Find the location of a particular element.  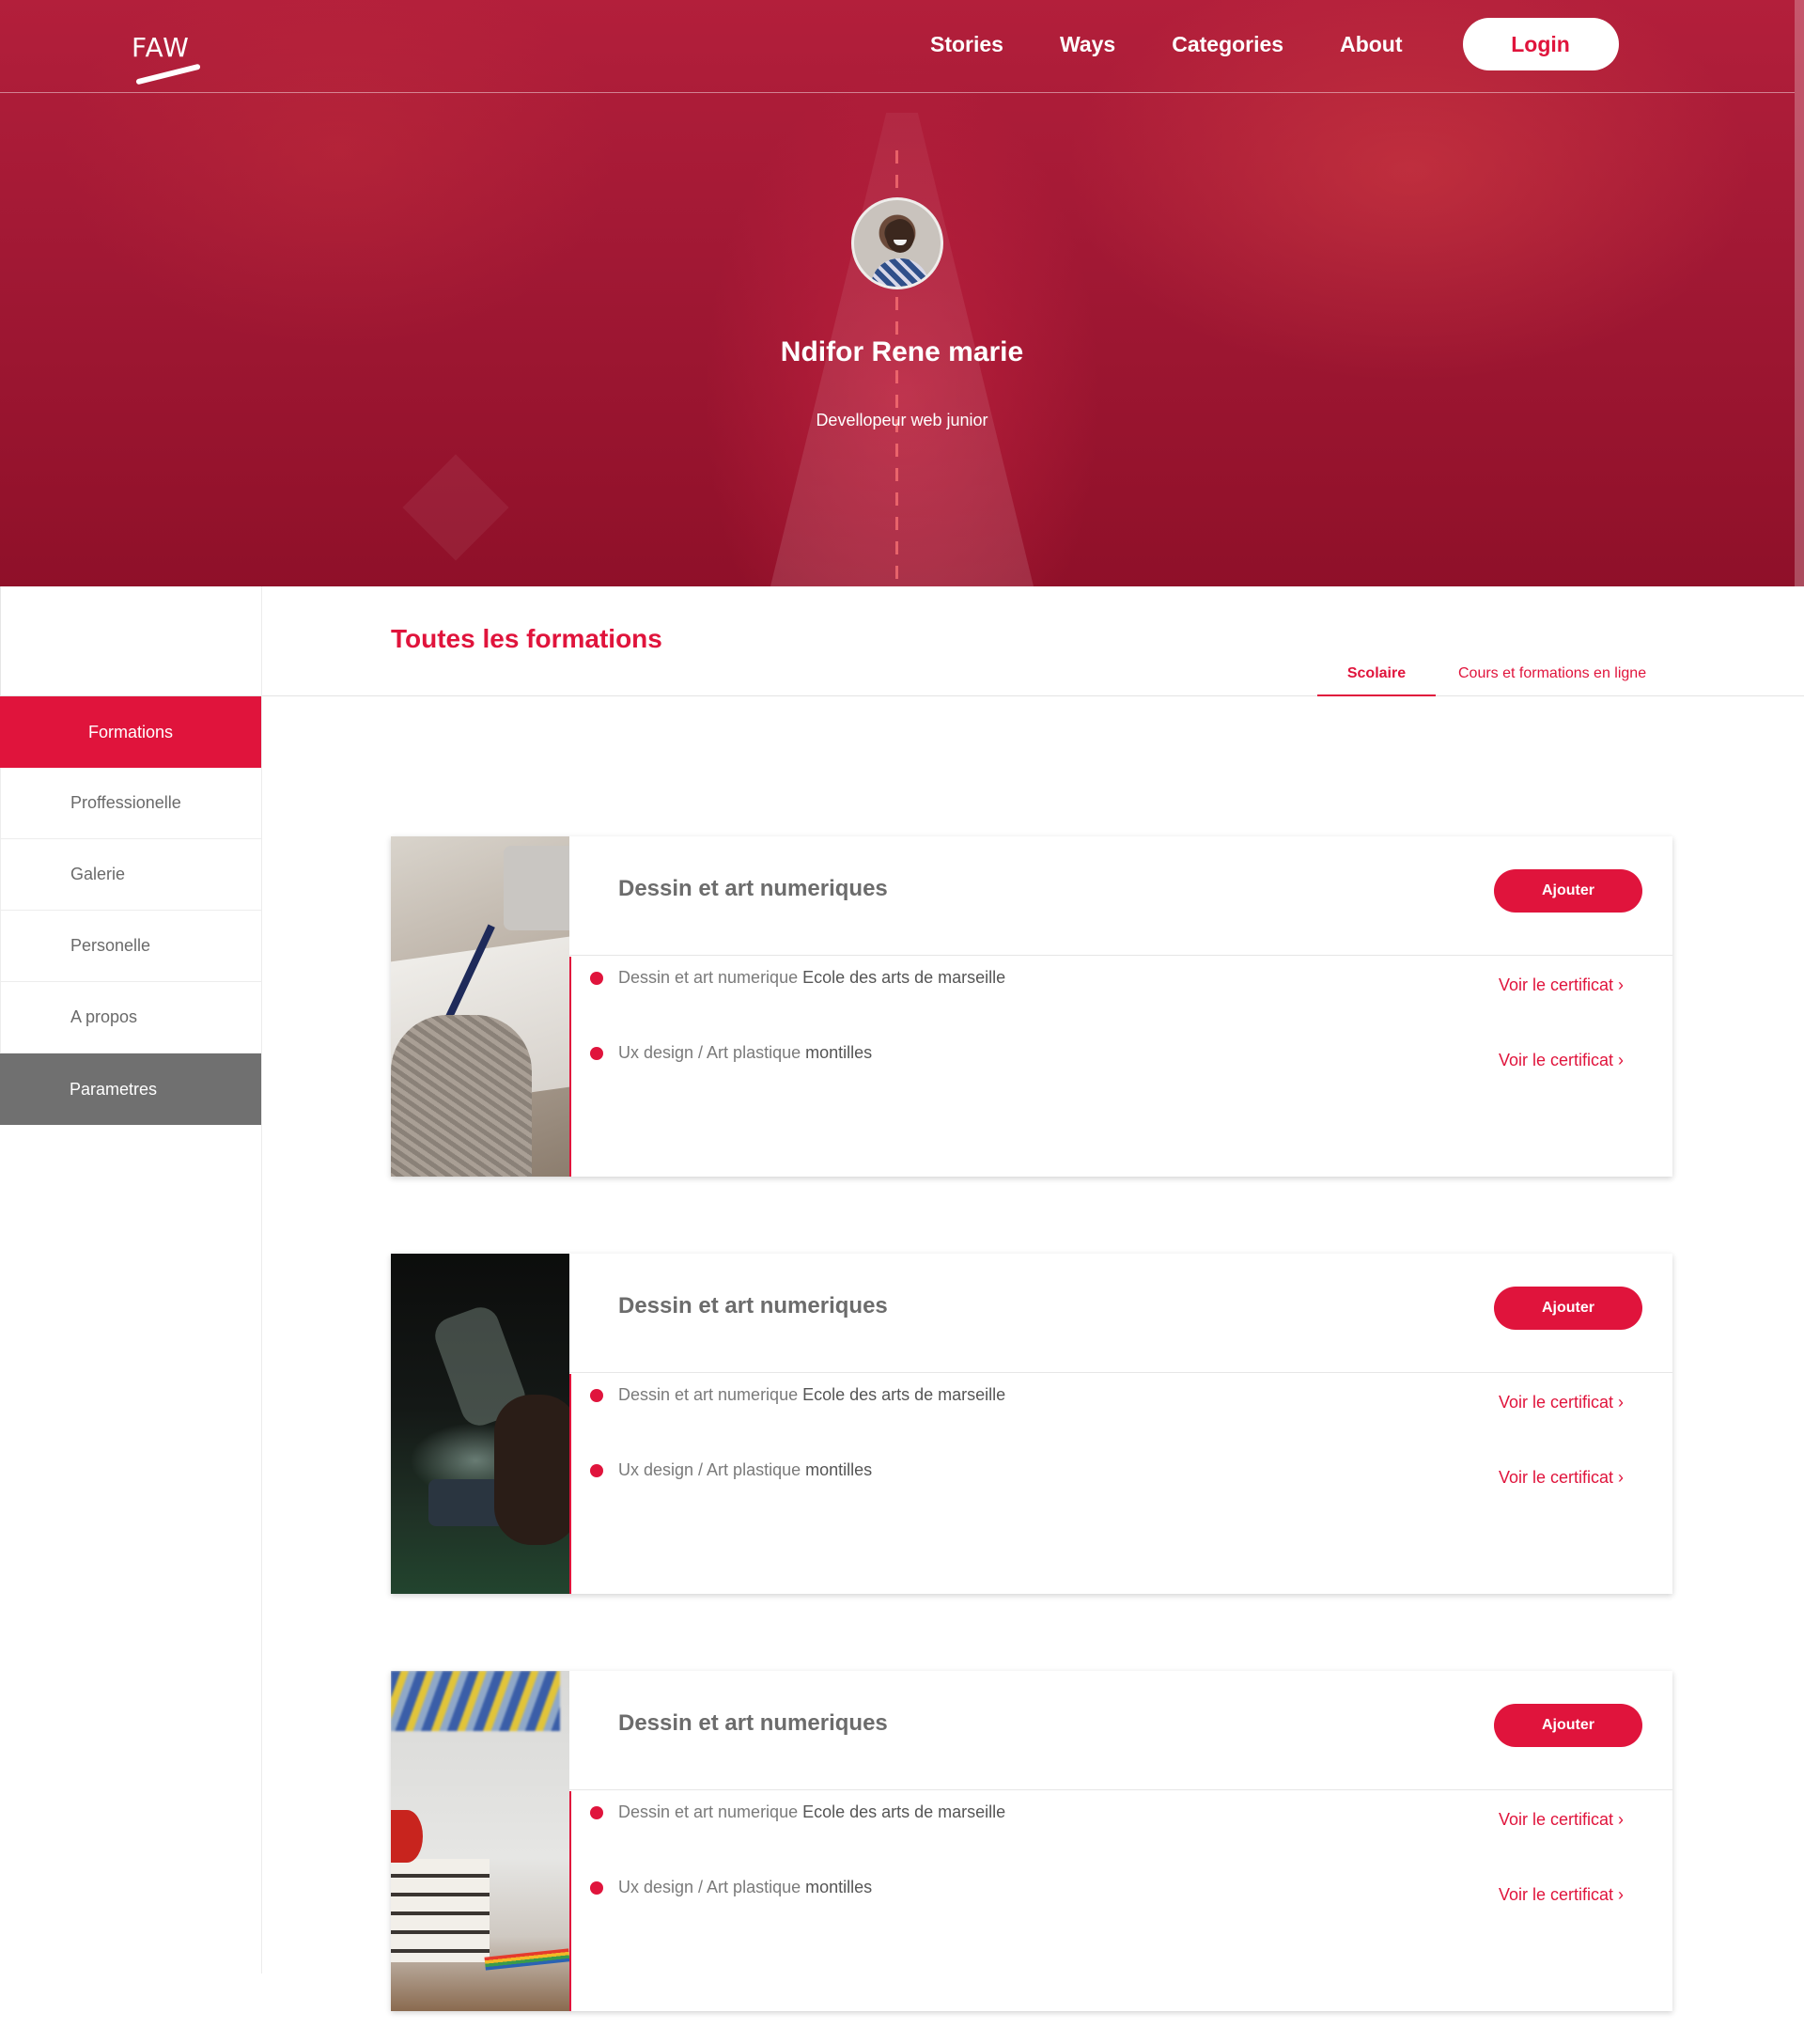

top-nav: Stories Ways Categories About Login is located at coordinates (1274, 44).